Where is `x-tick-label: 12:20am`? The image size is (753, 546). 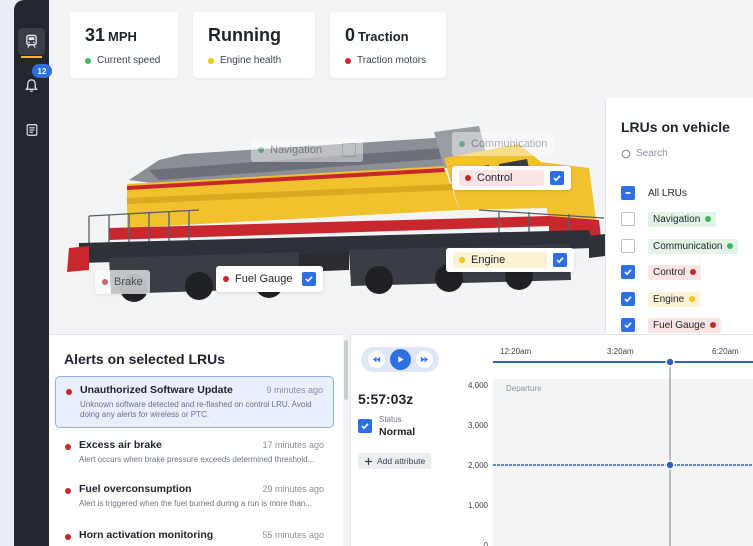 x-tick-label: 12:20am is located at coordinates (515, 351).